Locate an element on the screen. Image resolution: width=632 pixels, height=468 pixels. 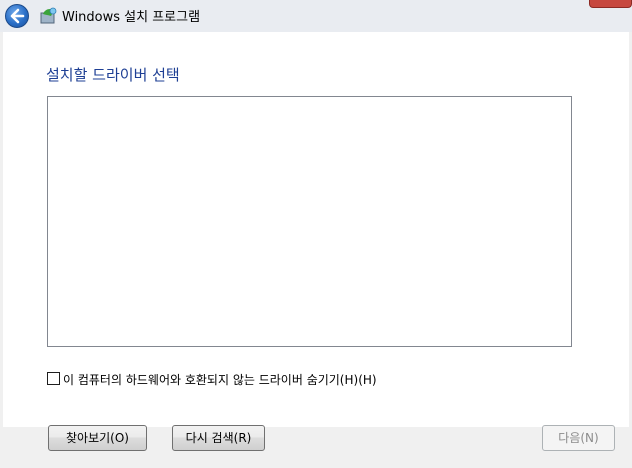
page-heading: 설치할 드라이버 선택 is located at coordinates (113, 75).